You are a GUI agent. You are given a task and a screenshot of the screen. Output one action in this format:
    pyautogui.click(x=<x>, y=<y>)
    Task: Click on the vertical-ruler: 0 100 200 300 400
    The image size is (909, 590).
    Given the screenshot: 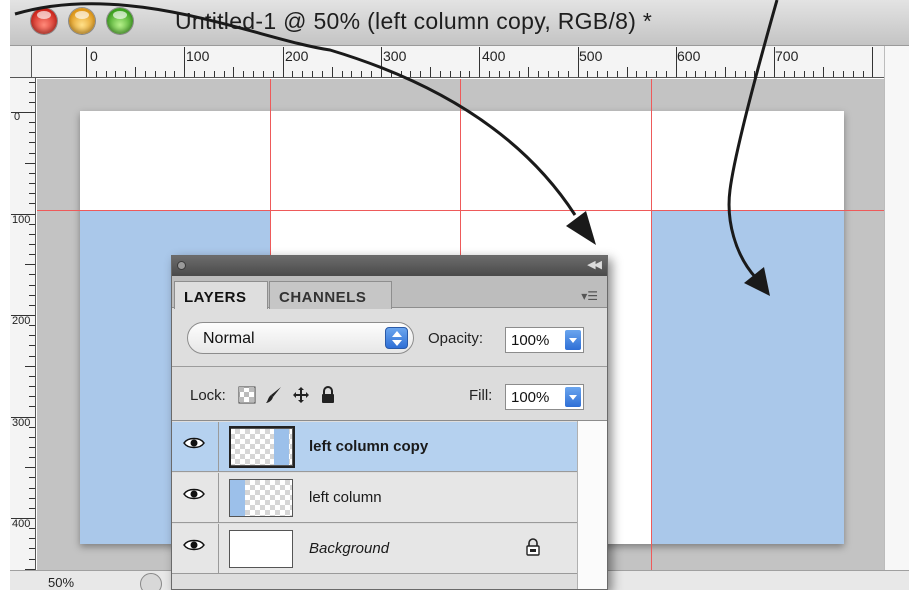 What is the action you would take?
    pyautogui.click(x=23, y=324)
    